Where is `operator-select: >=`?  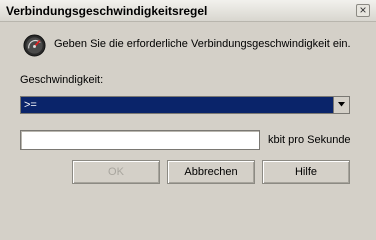
operator-select: >= is located at coordinates (185, 105).